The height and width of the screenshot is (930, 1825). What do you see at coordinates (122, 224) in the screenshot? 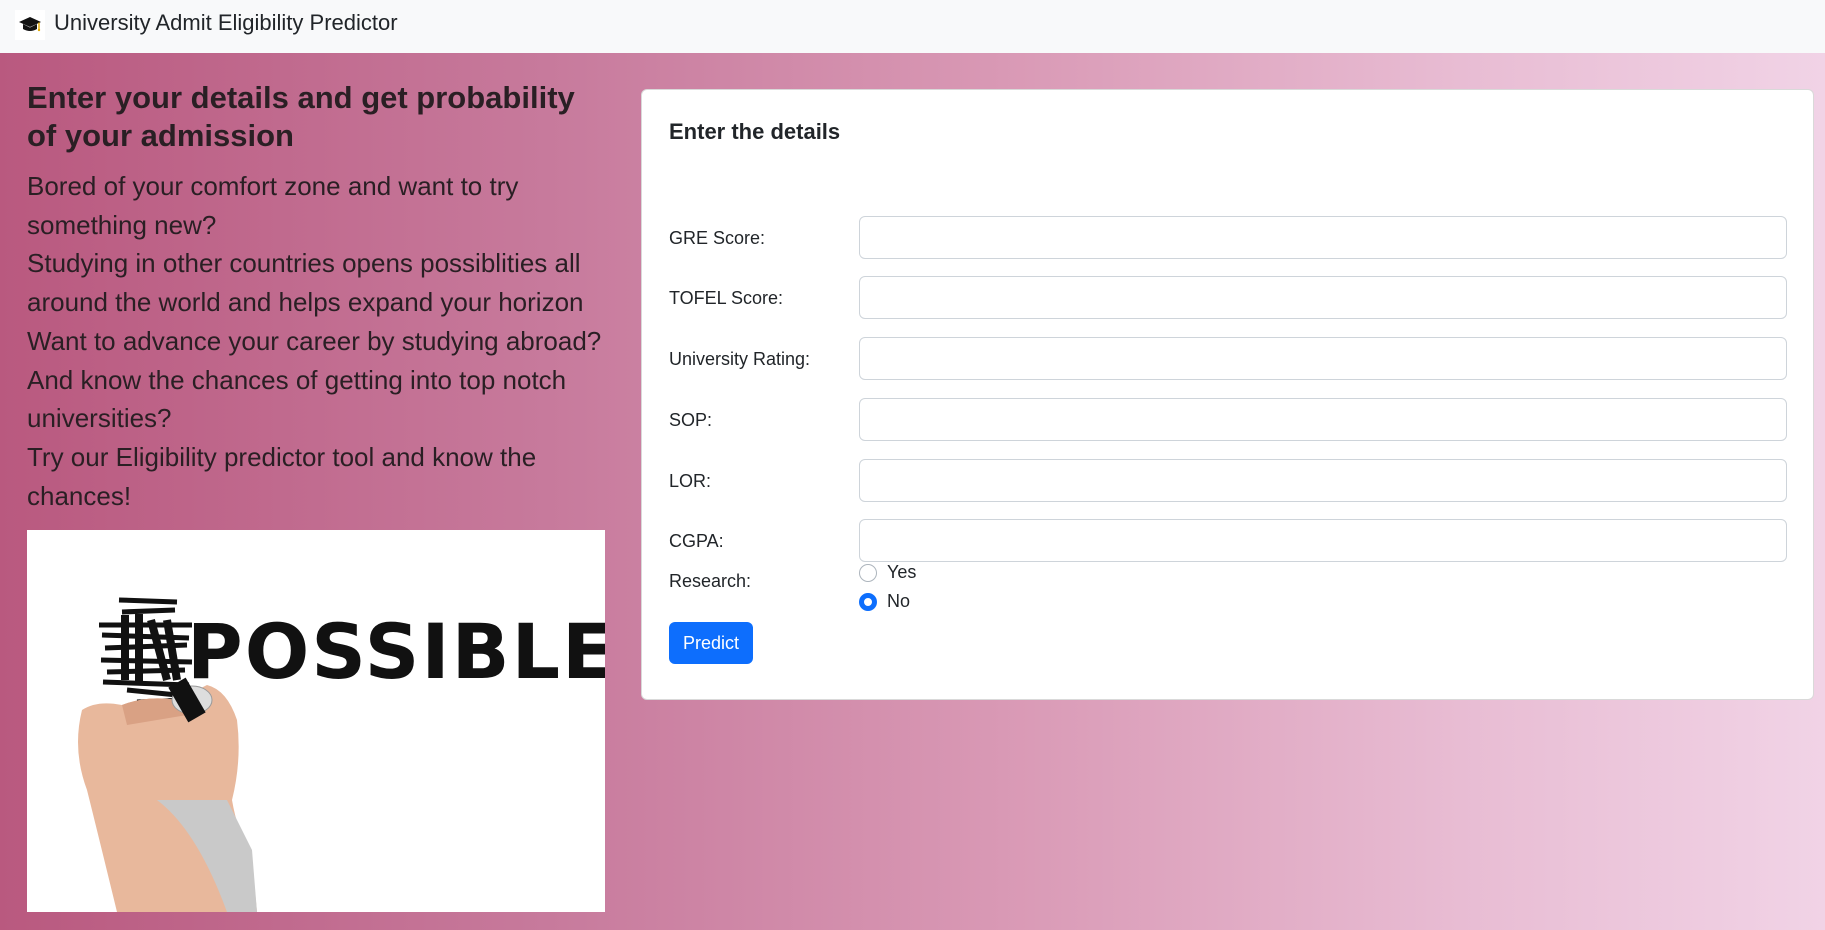
I see `intro-line: something new?` at bounding box center [122, 224].